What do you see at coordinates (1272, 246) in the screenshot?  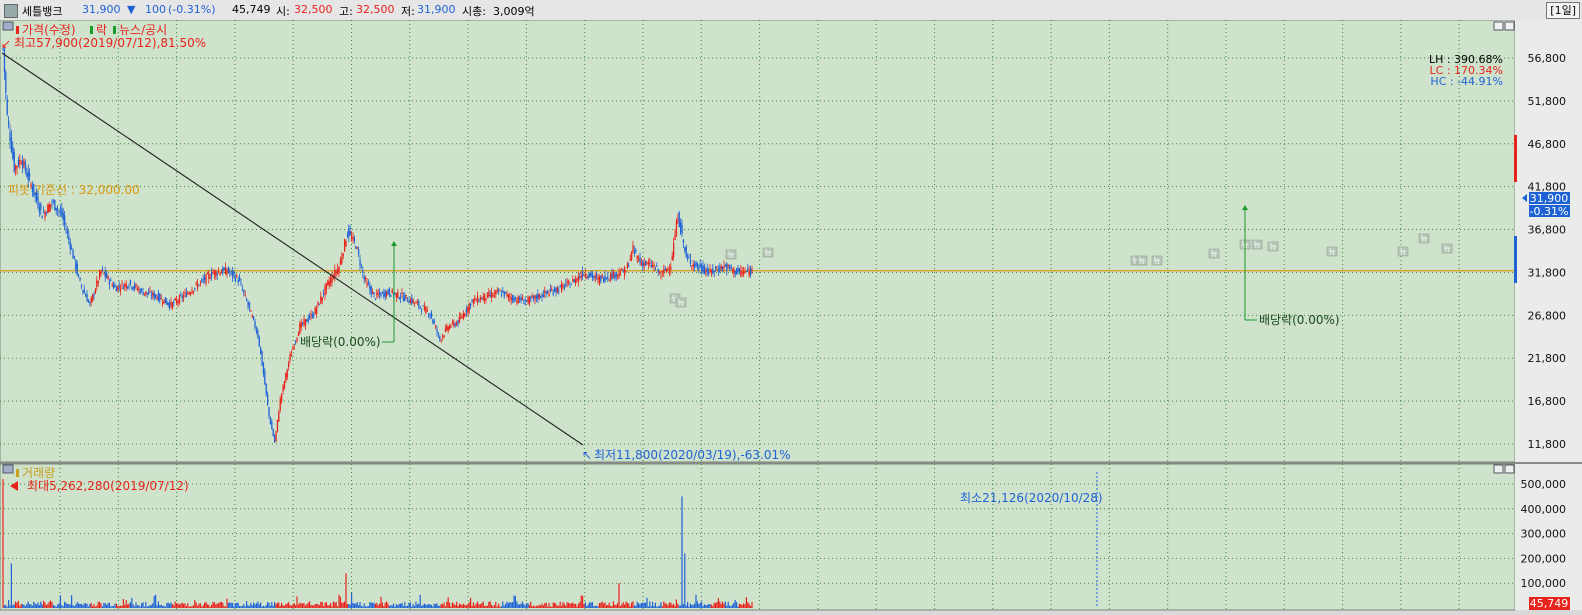 I see `news-tag-text: 뉴` at bounding box center [1272, 246].